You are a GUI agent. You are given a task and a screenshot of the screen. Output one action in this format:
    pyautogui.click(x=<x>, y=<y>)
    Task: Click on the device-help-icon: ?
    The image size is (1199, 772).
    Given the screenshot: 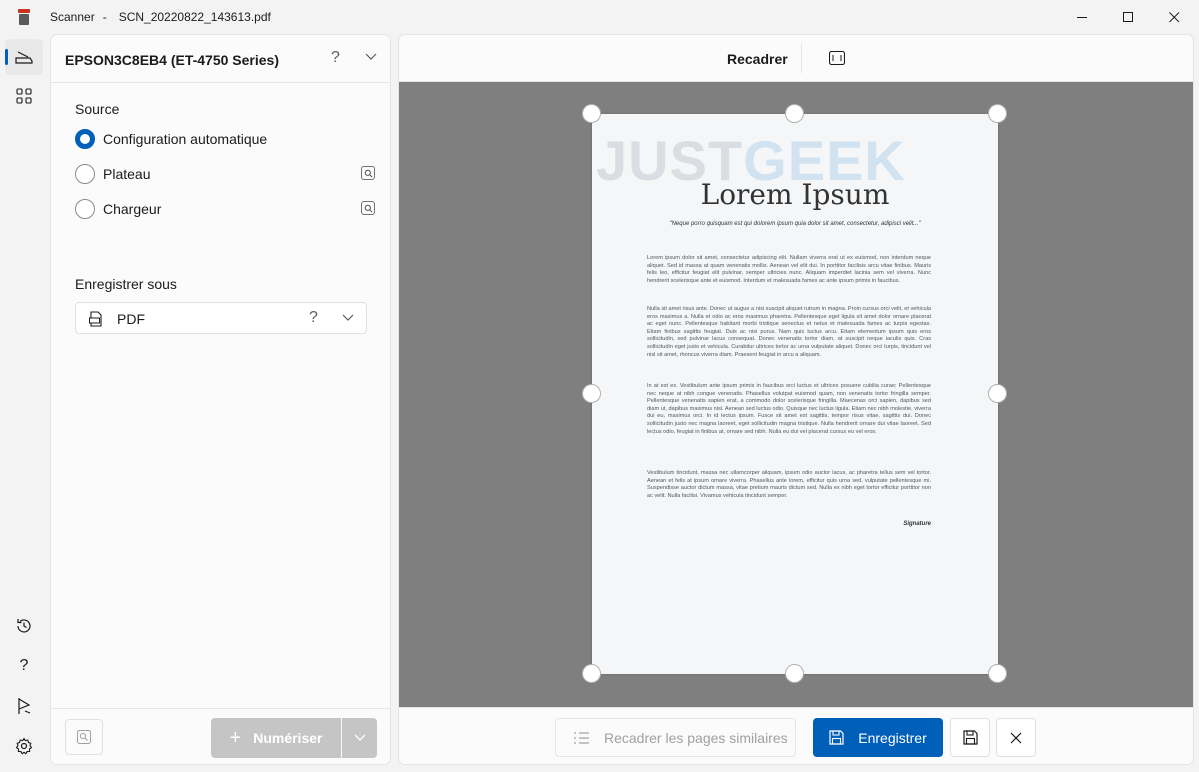 What is the action you would take?
    pyautogui.click(x=335, y=58)
    